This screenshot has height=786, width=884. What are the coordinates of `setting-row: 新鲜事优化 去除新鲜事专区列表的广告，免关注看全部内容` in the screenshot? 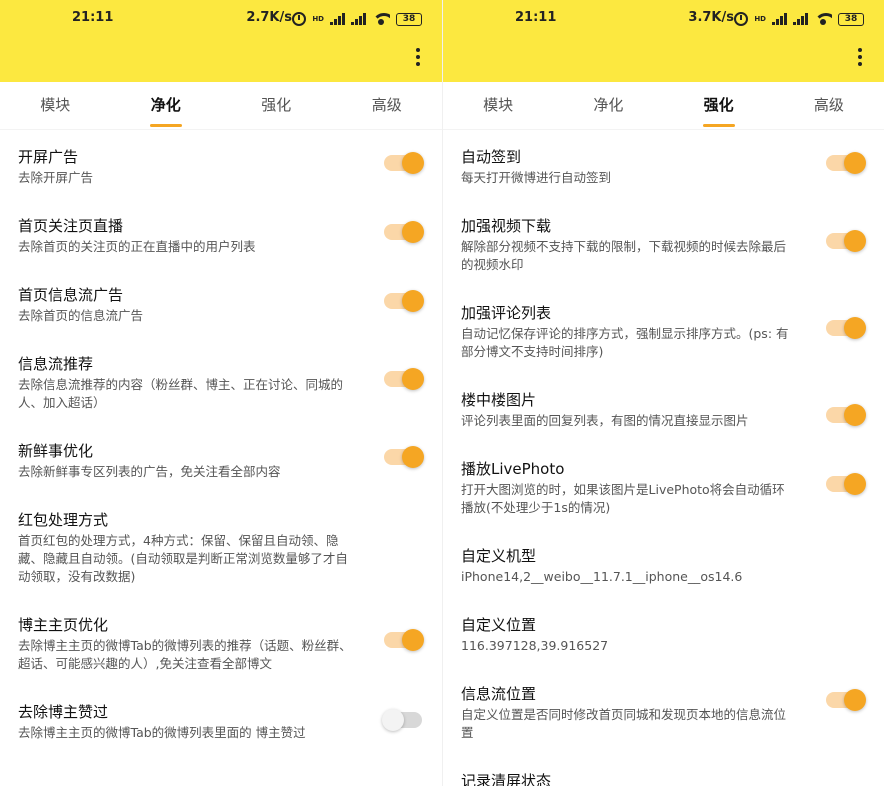 It's located at (221, 461).